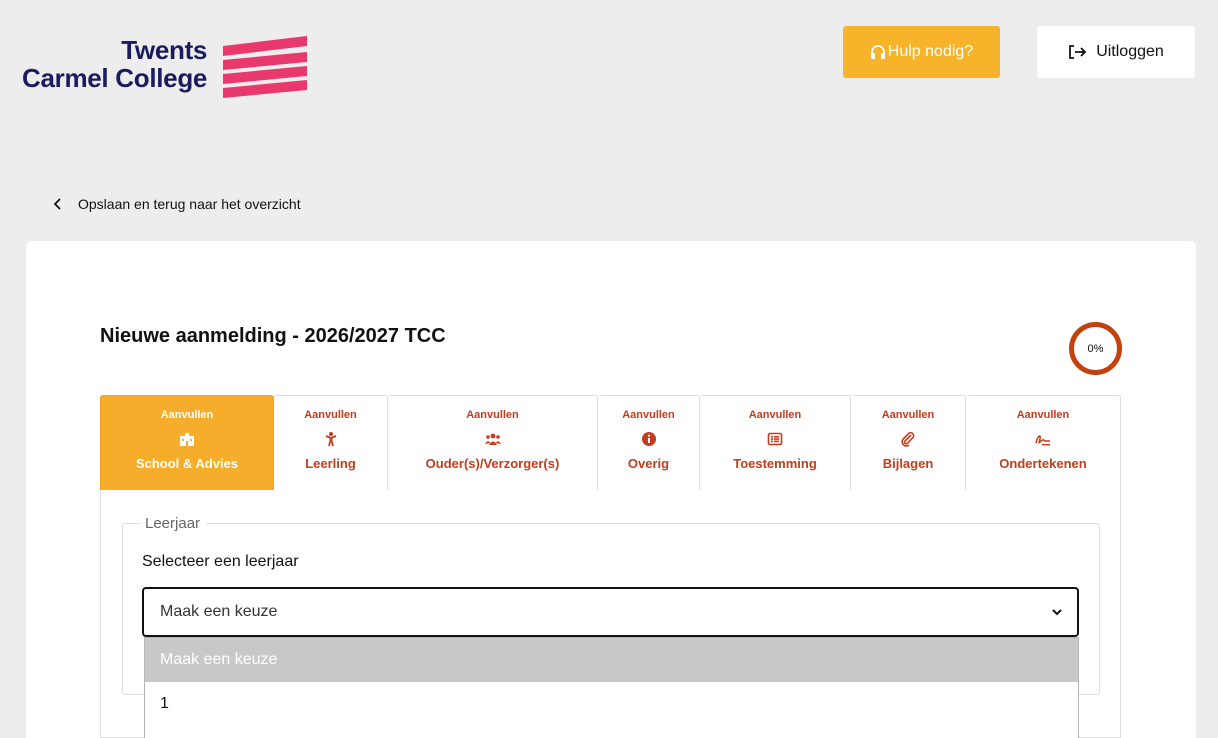  I want to click on back-link-label: Opslaan en terug naar het overzicht, so click(189, 204).